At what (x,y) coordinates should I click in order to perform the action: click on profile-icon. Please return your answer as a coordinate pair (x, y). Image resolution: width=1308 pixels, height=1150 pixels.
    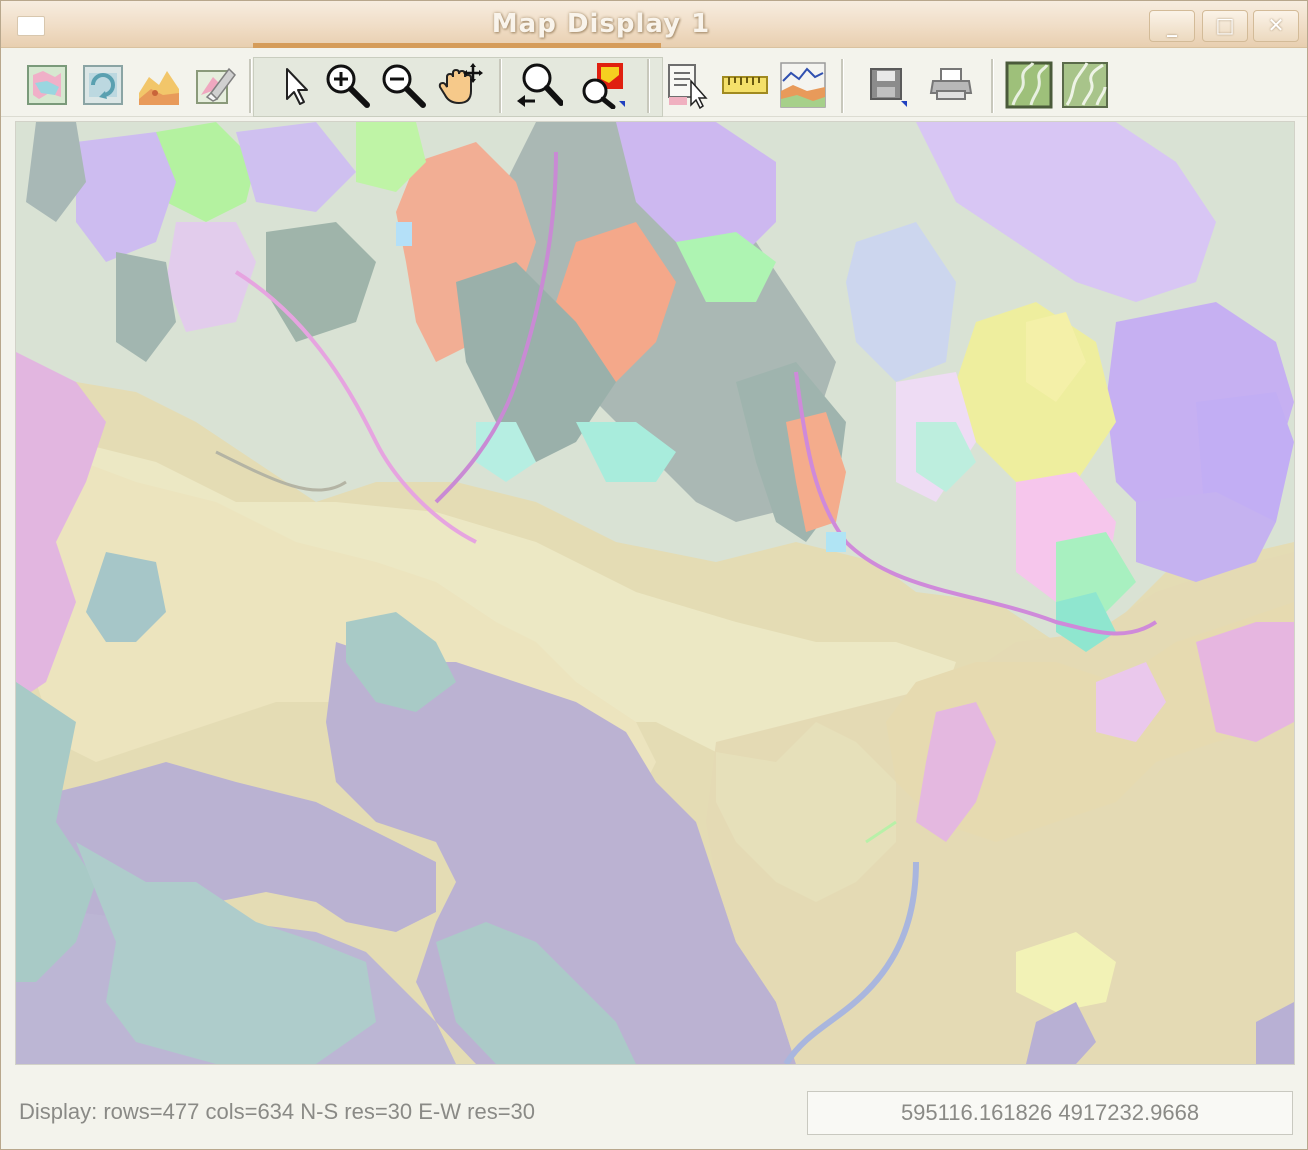
    Looking at the image, I should click on (803, 85).